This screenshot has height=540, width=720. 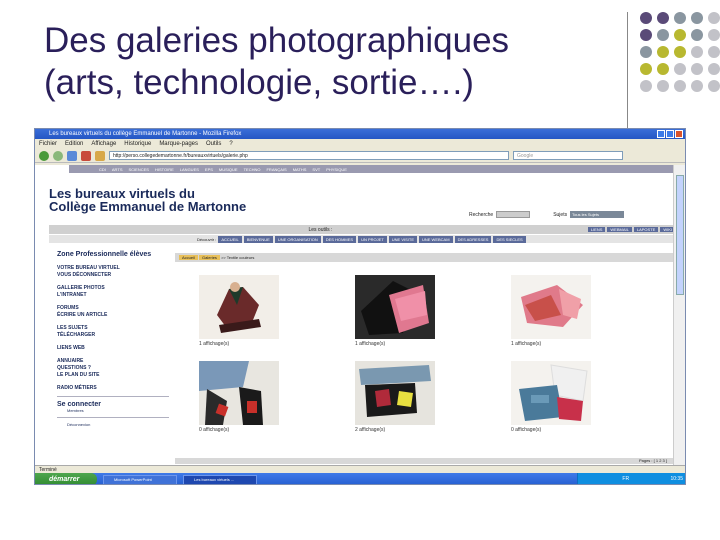 I want to click on pagination: Pages : [ 1 2 3 ], so click(x=425, y=461).